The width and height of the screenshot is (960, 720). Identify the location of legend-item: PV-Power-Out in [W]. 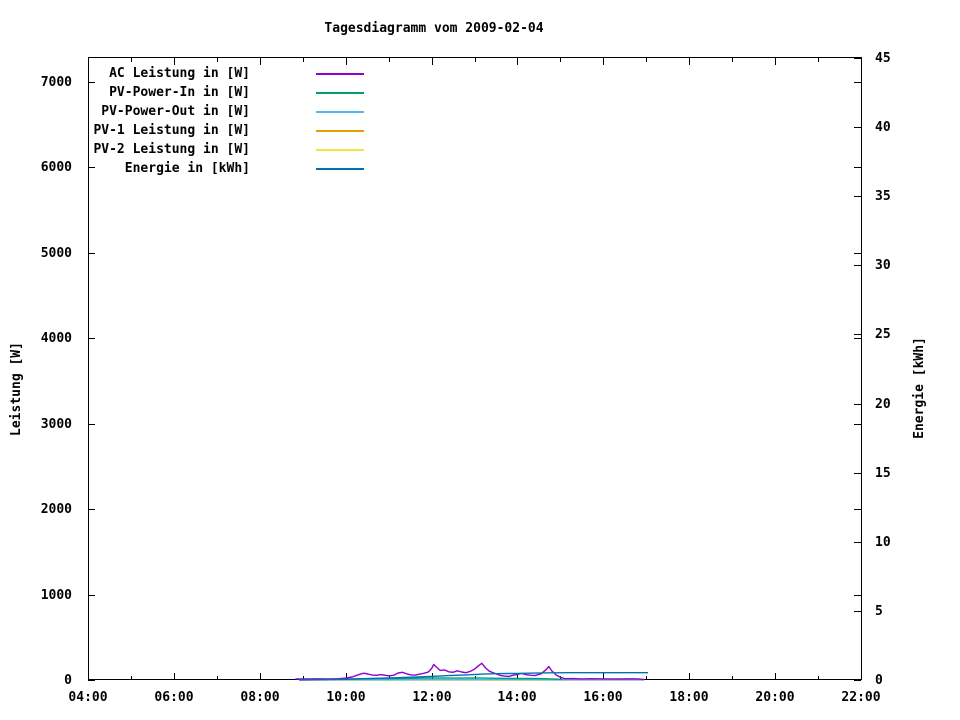
(227, 111).